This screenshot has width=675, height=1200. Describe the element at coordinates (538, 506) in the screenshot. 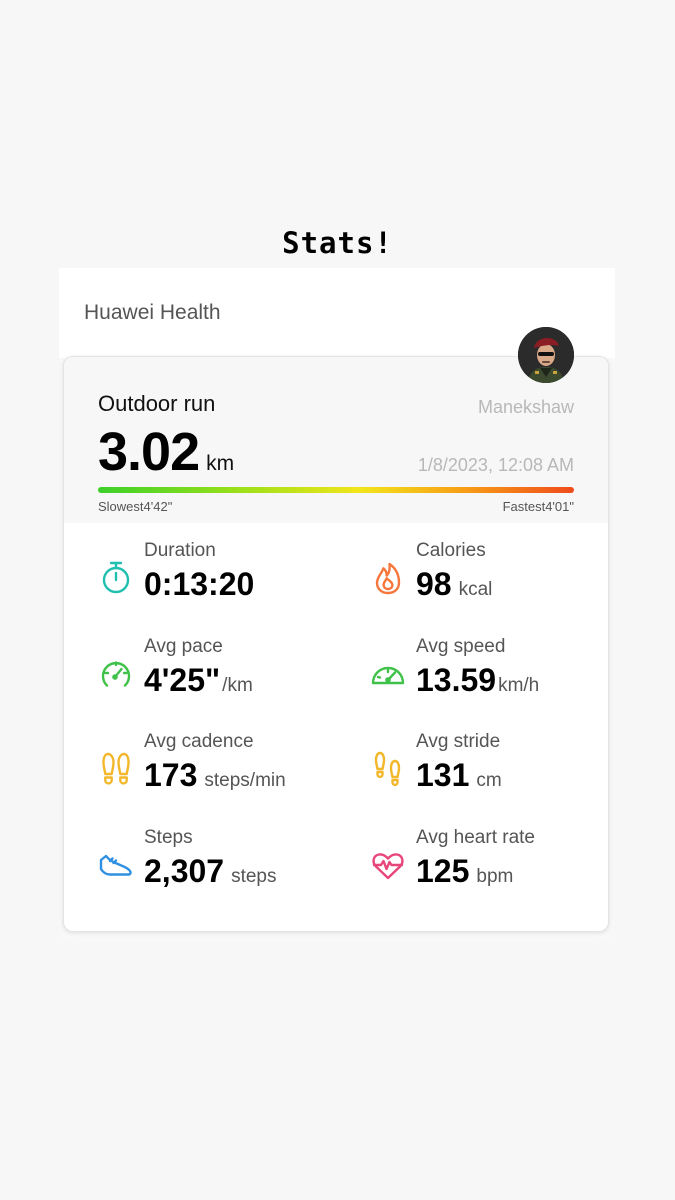

I see `fastest-pace: Fastest4'01"` at that location.